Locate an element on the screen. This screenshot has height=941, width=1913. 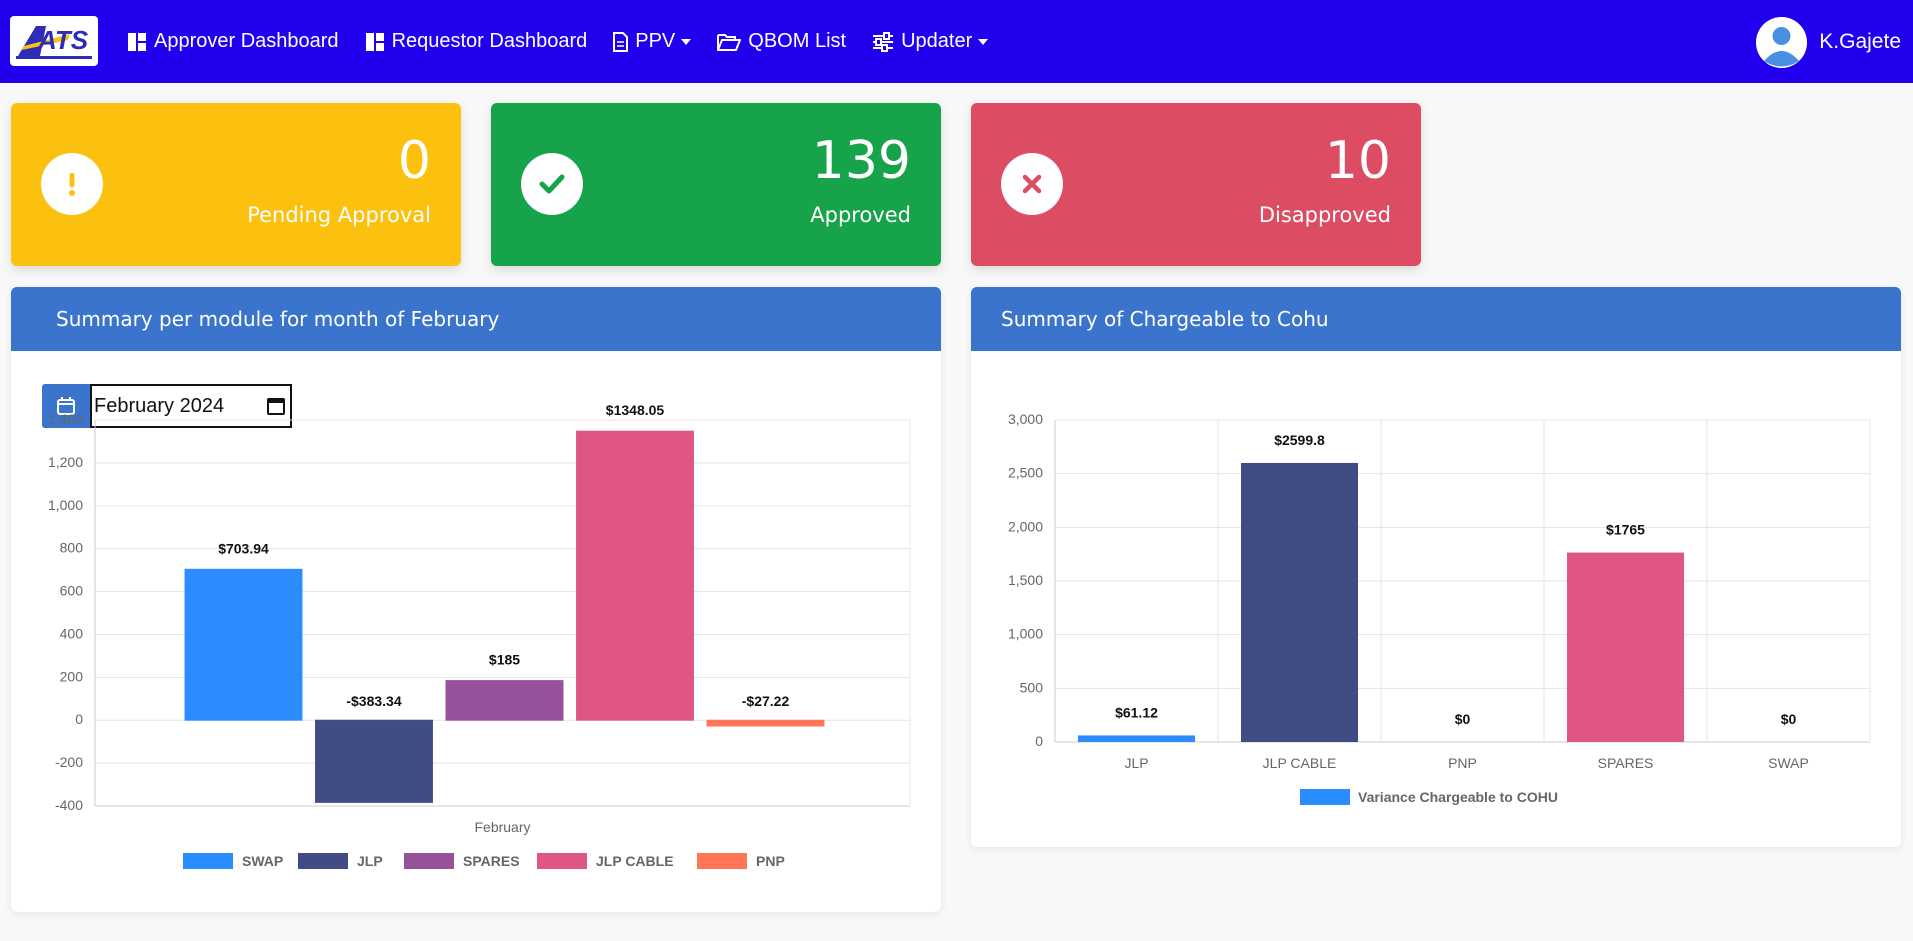
disapproved-count: 10 is located at coordinates (1357, 161).